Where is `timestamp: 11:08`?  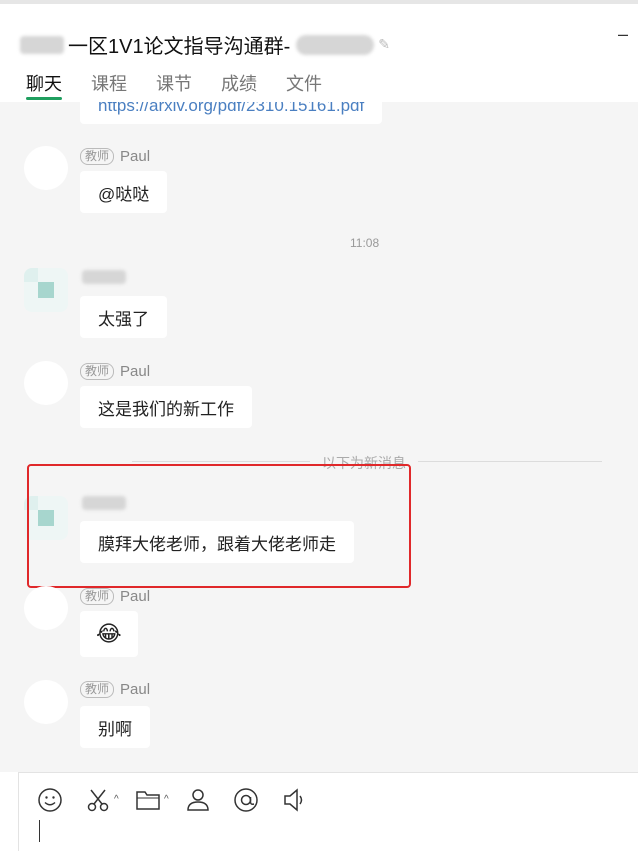 timestamp: 11:08 is located at coordinates (365, 243).